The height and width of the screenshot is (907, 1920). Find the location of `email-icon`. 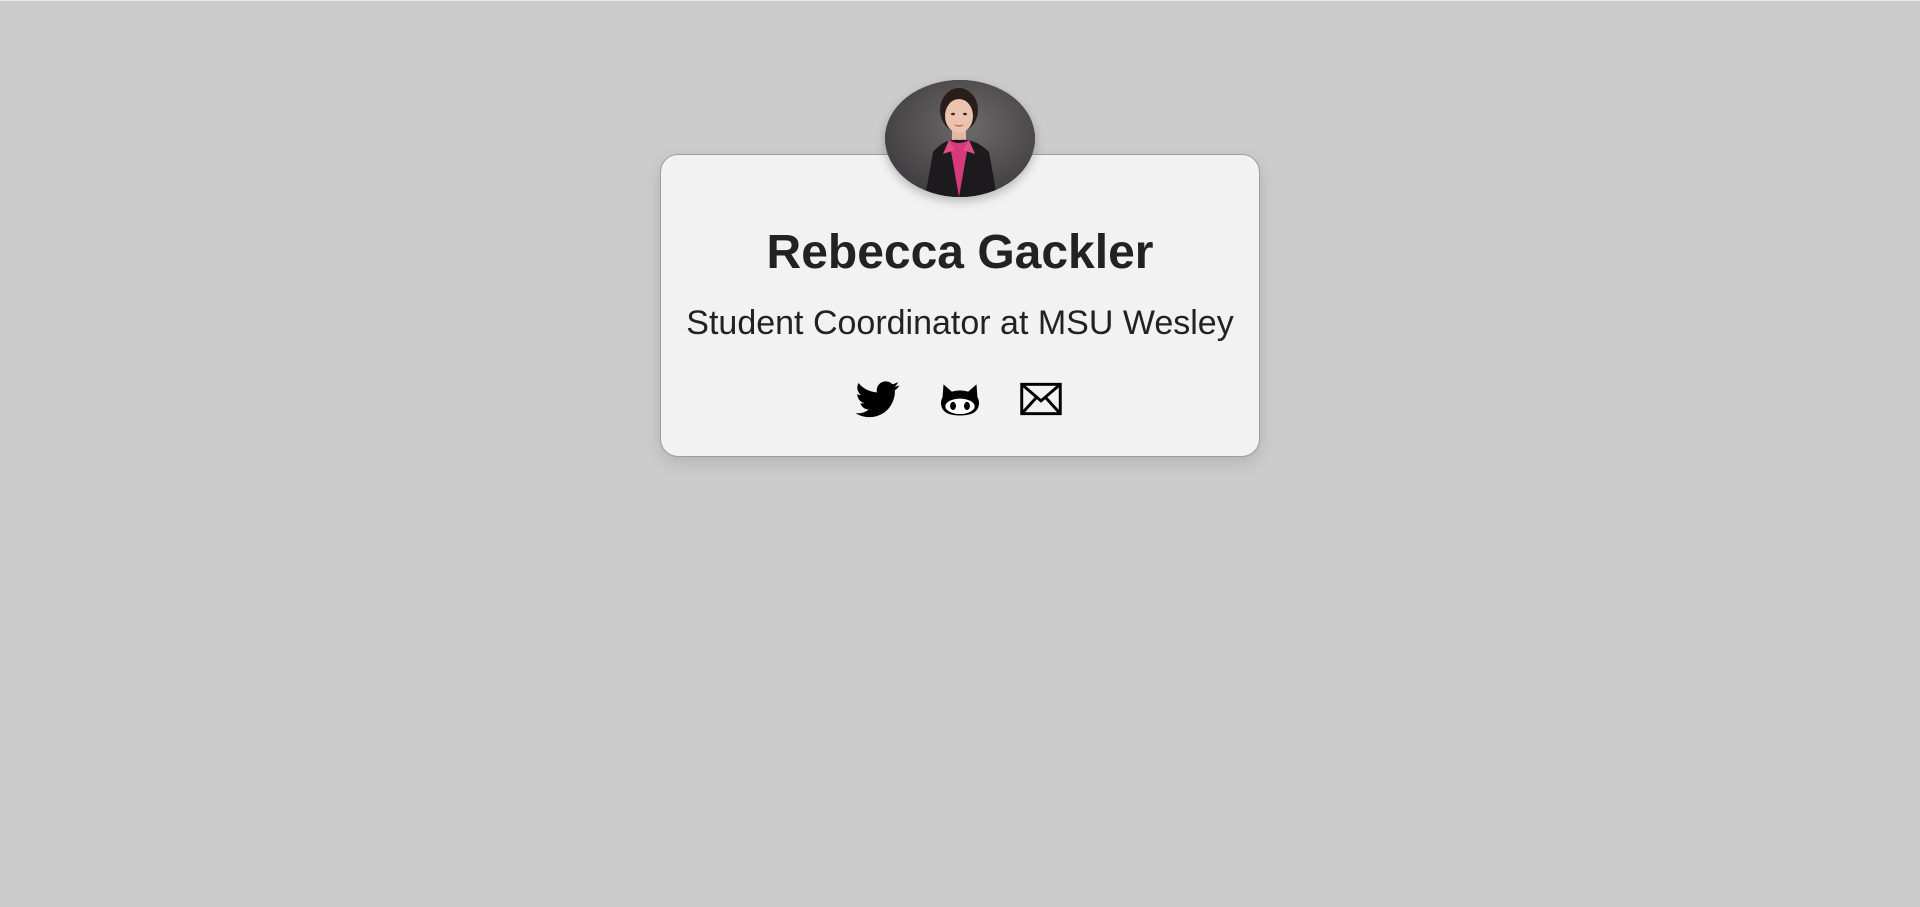

email-icon is located at coordinates (1041, 399).